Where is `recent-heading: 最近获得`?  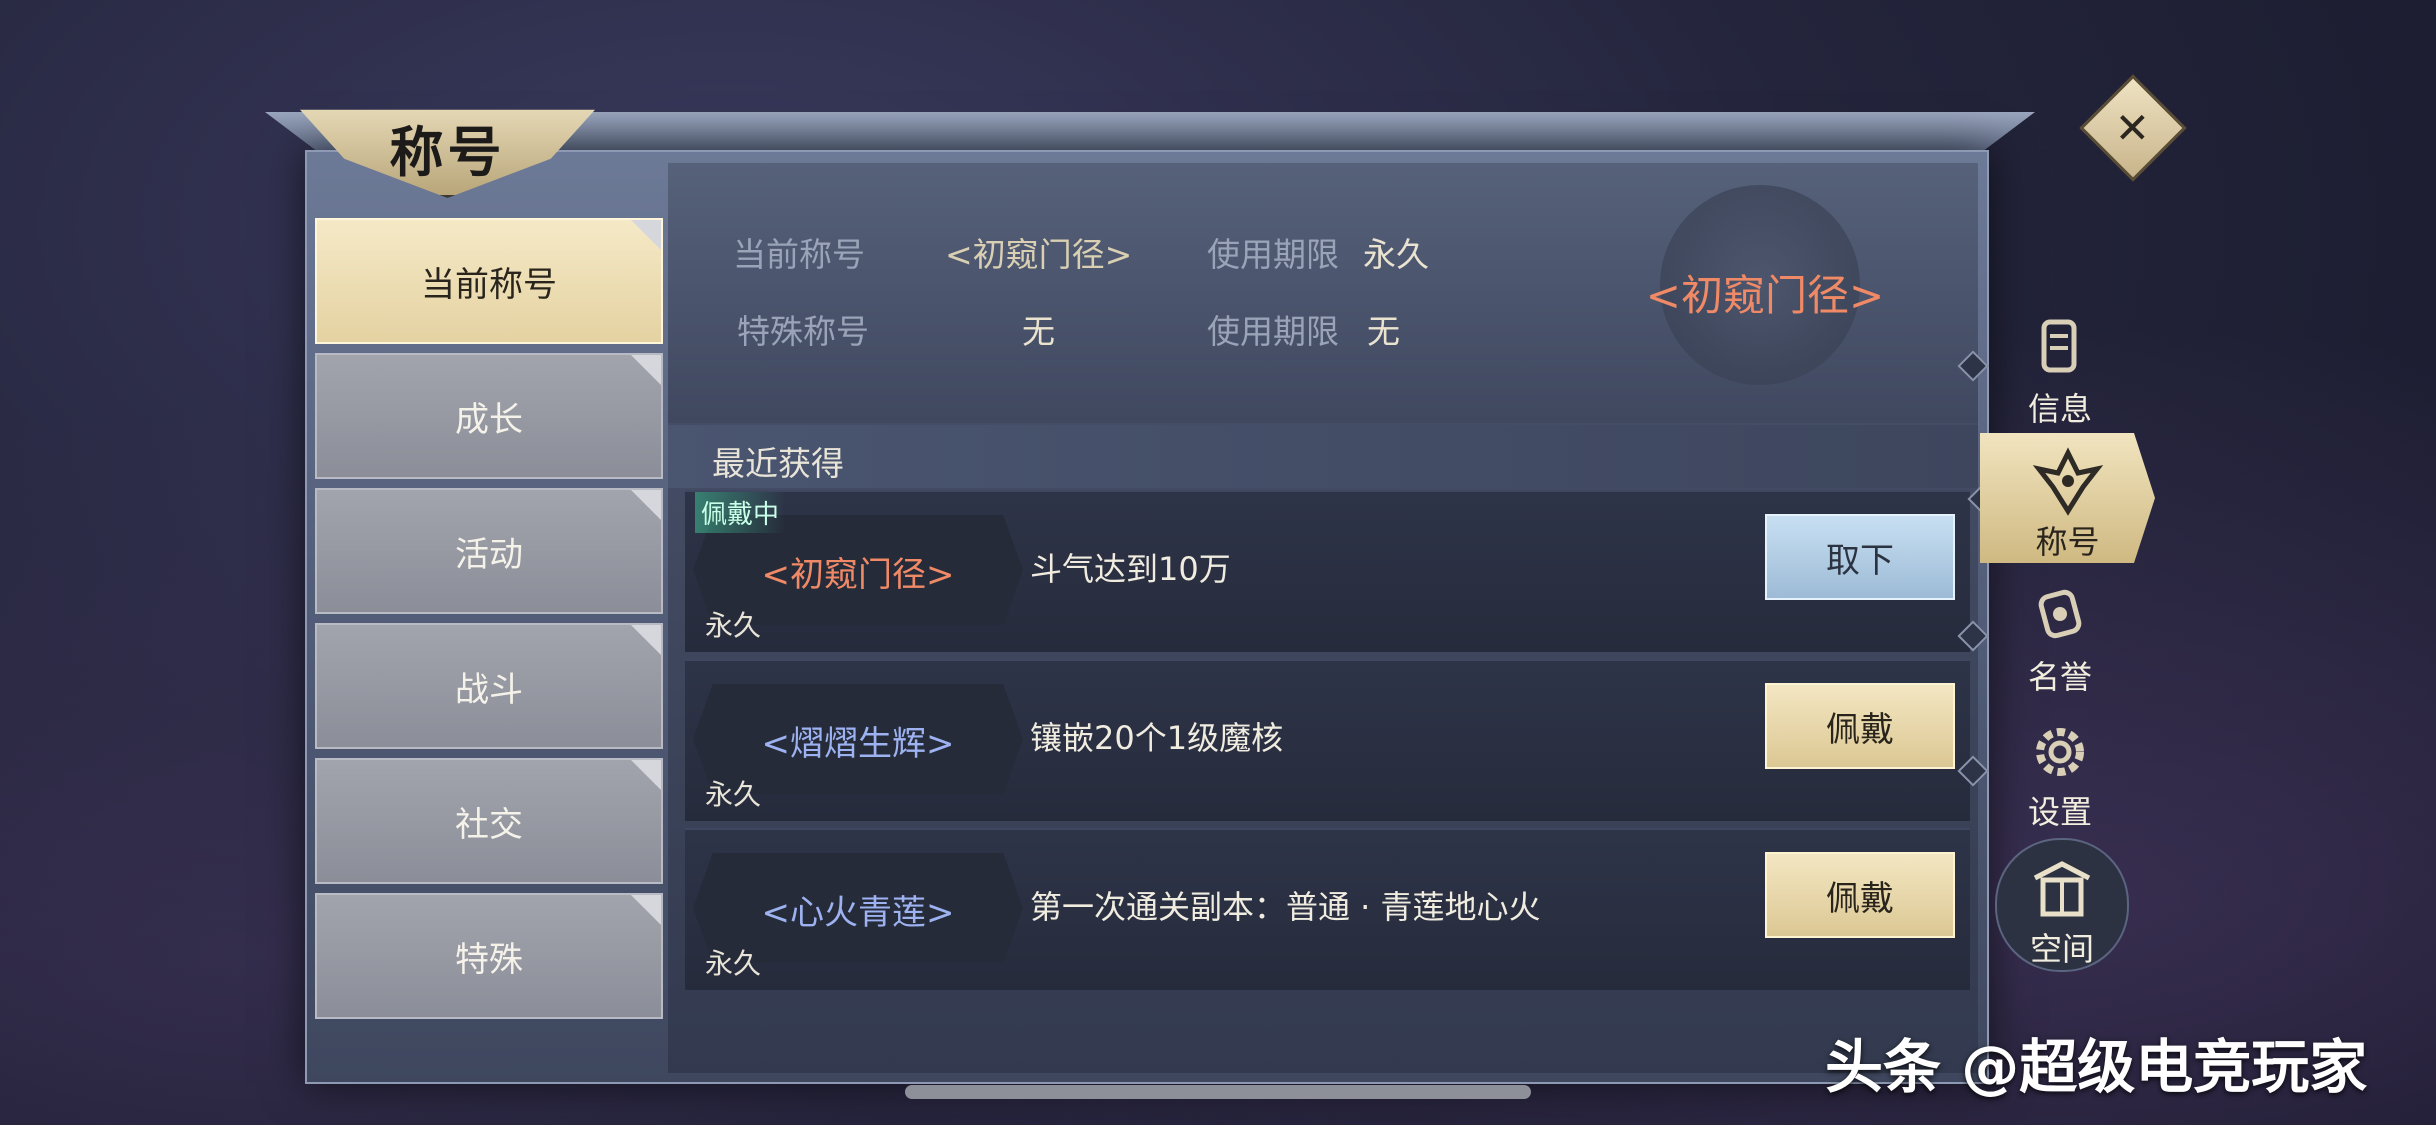
recent-heading: 最近获得 is located at coordinates (778, 463).